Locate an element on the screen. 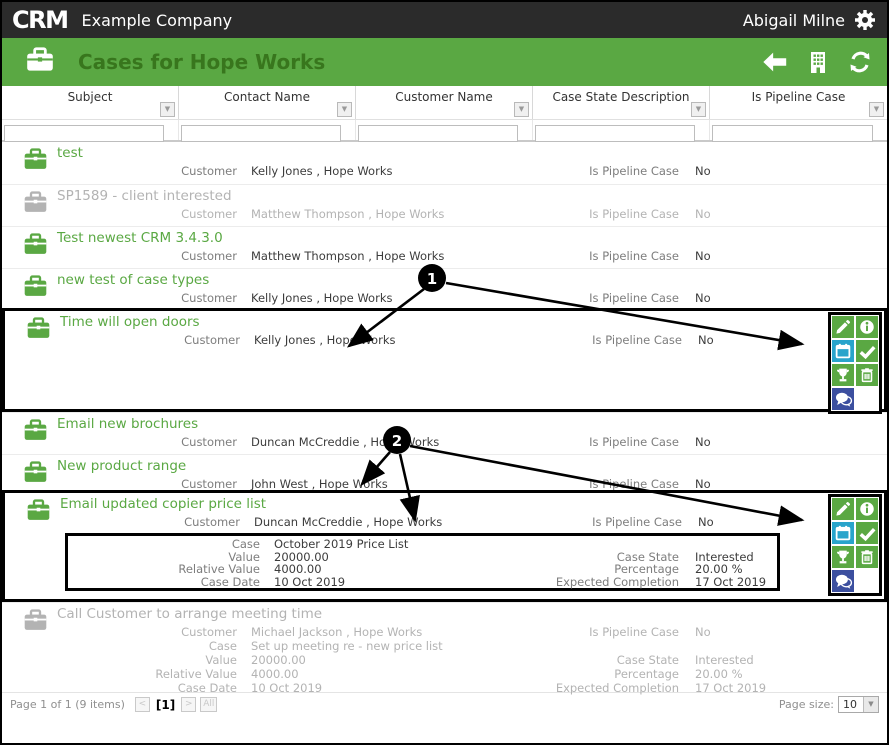 Image resolution: width=889 pixels, height=745 pixels. page-size-dropdown-icon: ▼ is located at coordinates (870, 704).